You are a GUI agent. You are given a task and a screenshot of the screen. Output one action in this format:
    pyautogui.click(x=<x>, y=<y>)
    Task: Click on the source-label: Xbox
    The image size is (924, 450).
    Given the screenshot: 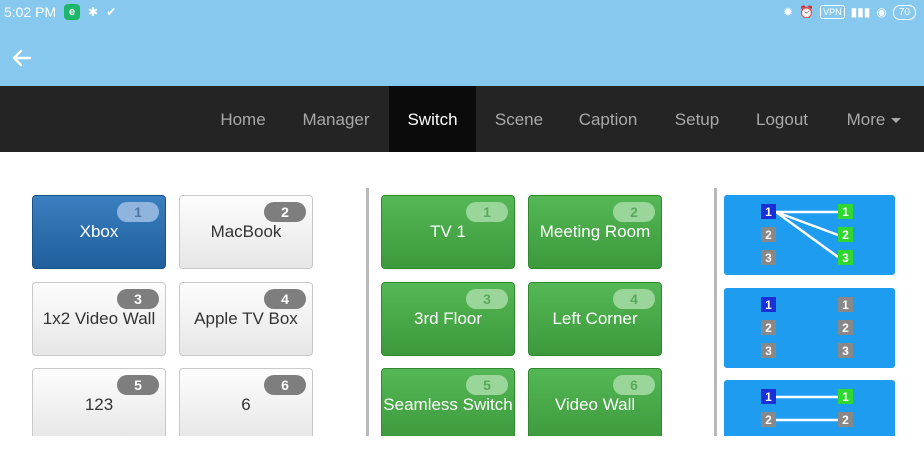 What is the action you would take?
    pyautogui.click(x=99, y=231)
    